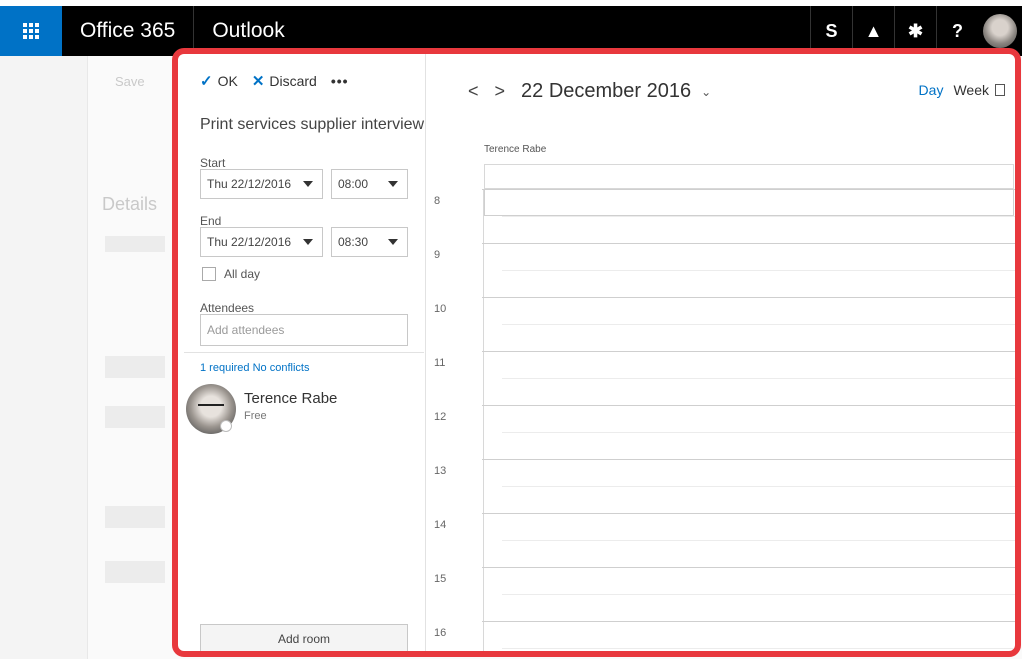 This screenshot has height=659, width=1022. I want to click on hour-label: 8, so click(437, 201).